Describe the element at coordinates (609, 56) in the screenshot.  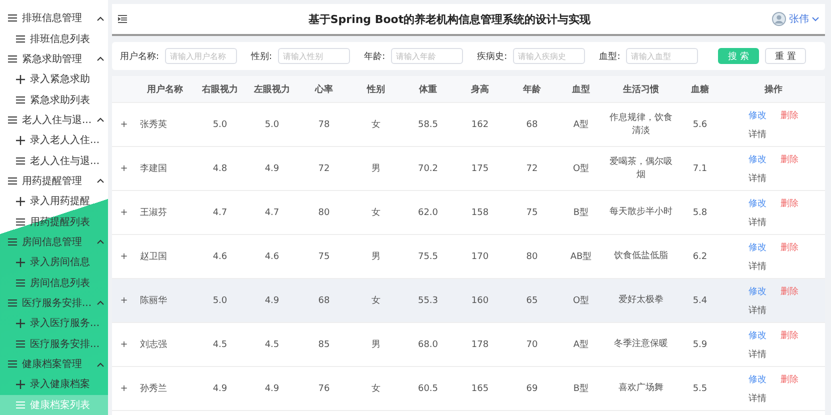
I see `field-label: 血型:` at that location.